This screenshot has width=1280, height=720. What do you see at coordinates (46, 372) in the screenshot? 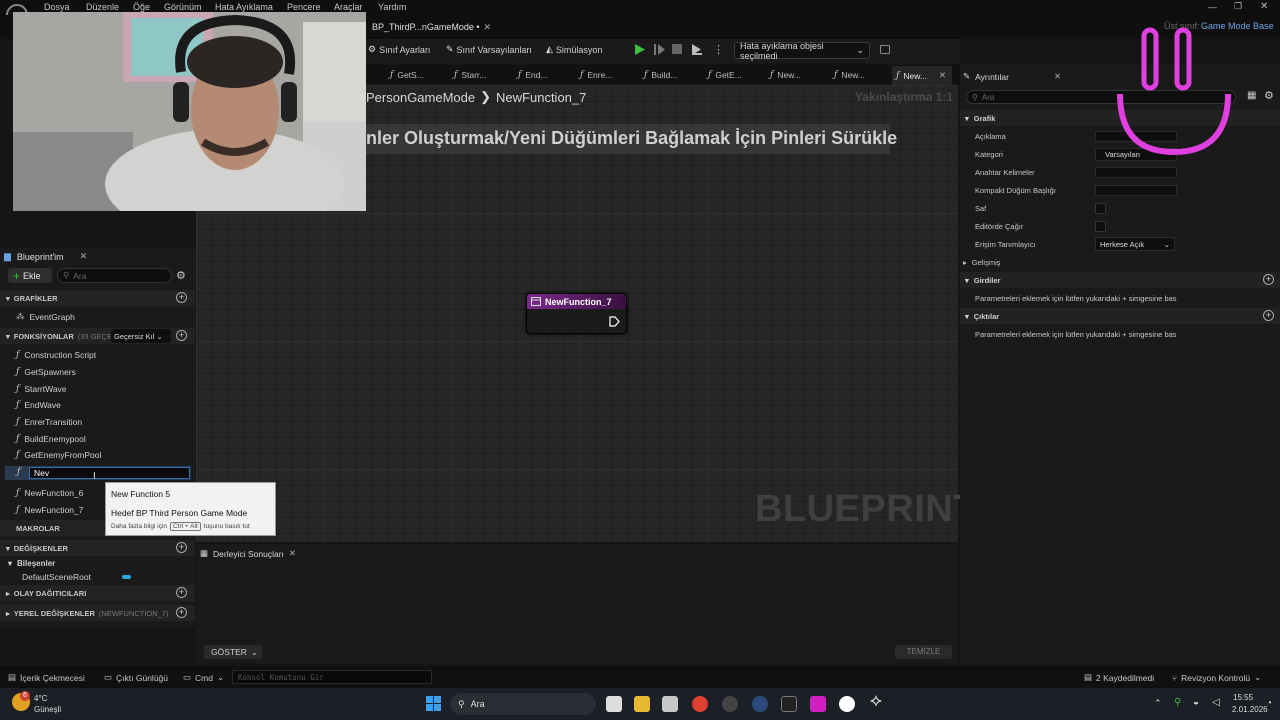
I see `list-item-function: ƒ GetSpawners` at bounding box center [46, 372].